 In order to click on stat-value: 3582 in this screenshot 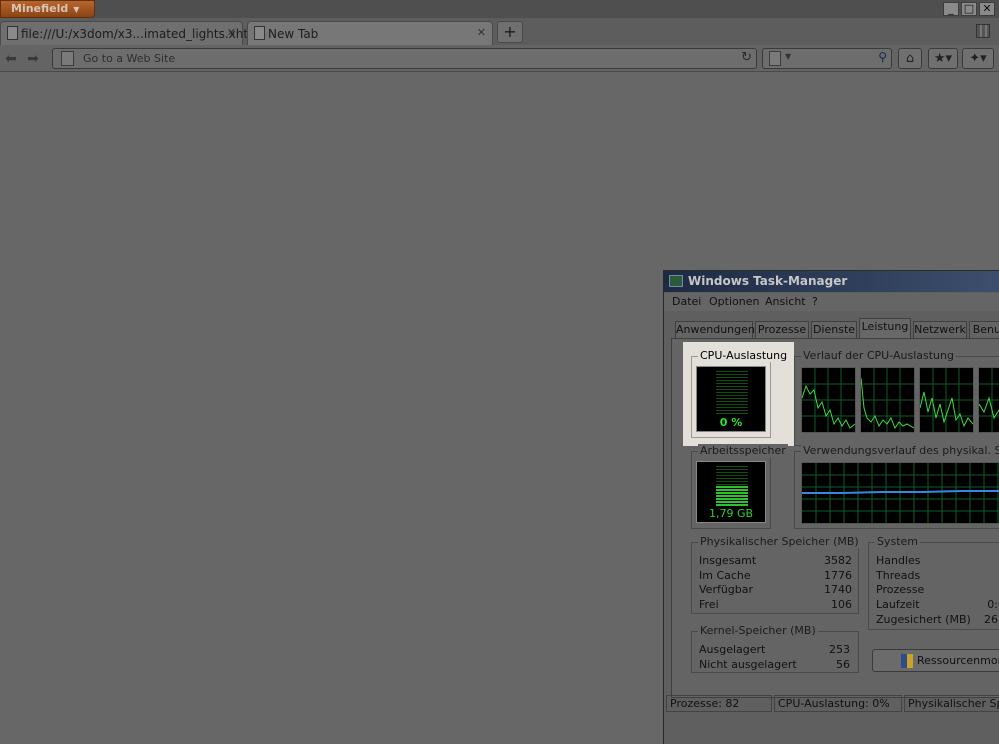, I will do `click(838, 560)`.